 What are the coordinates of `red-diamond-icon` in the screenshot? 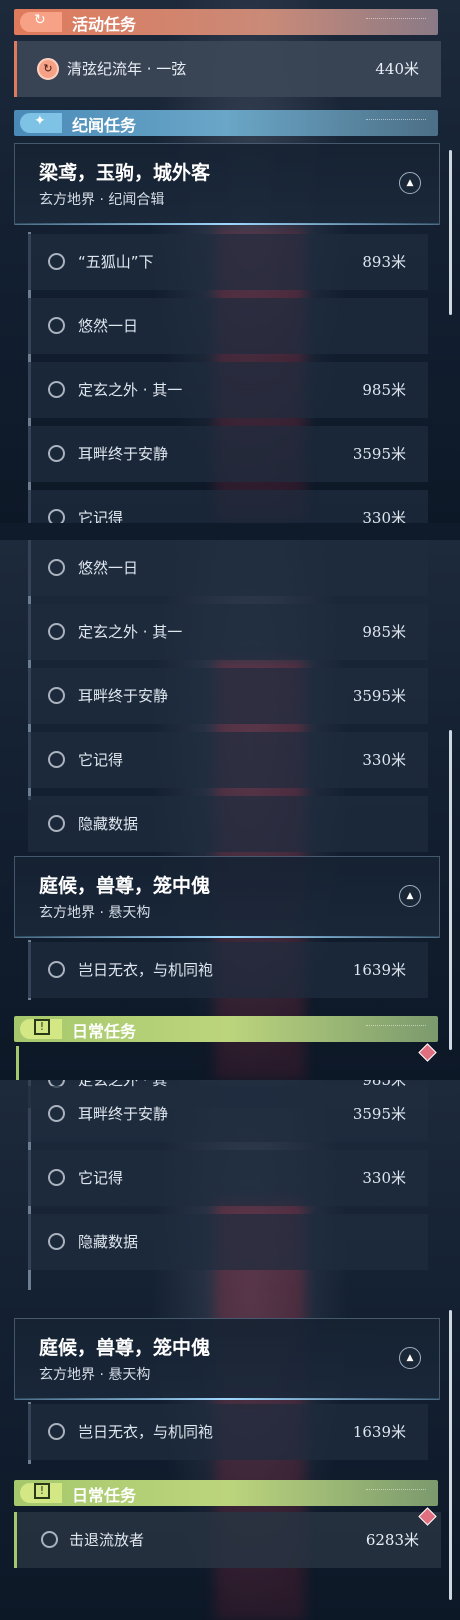 It's located at (427, 1052).